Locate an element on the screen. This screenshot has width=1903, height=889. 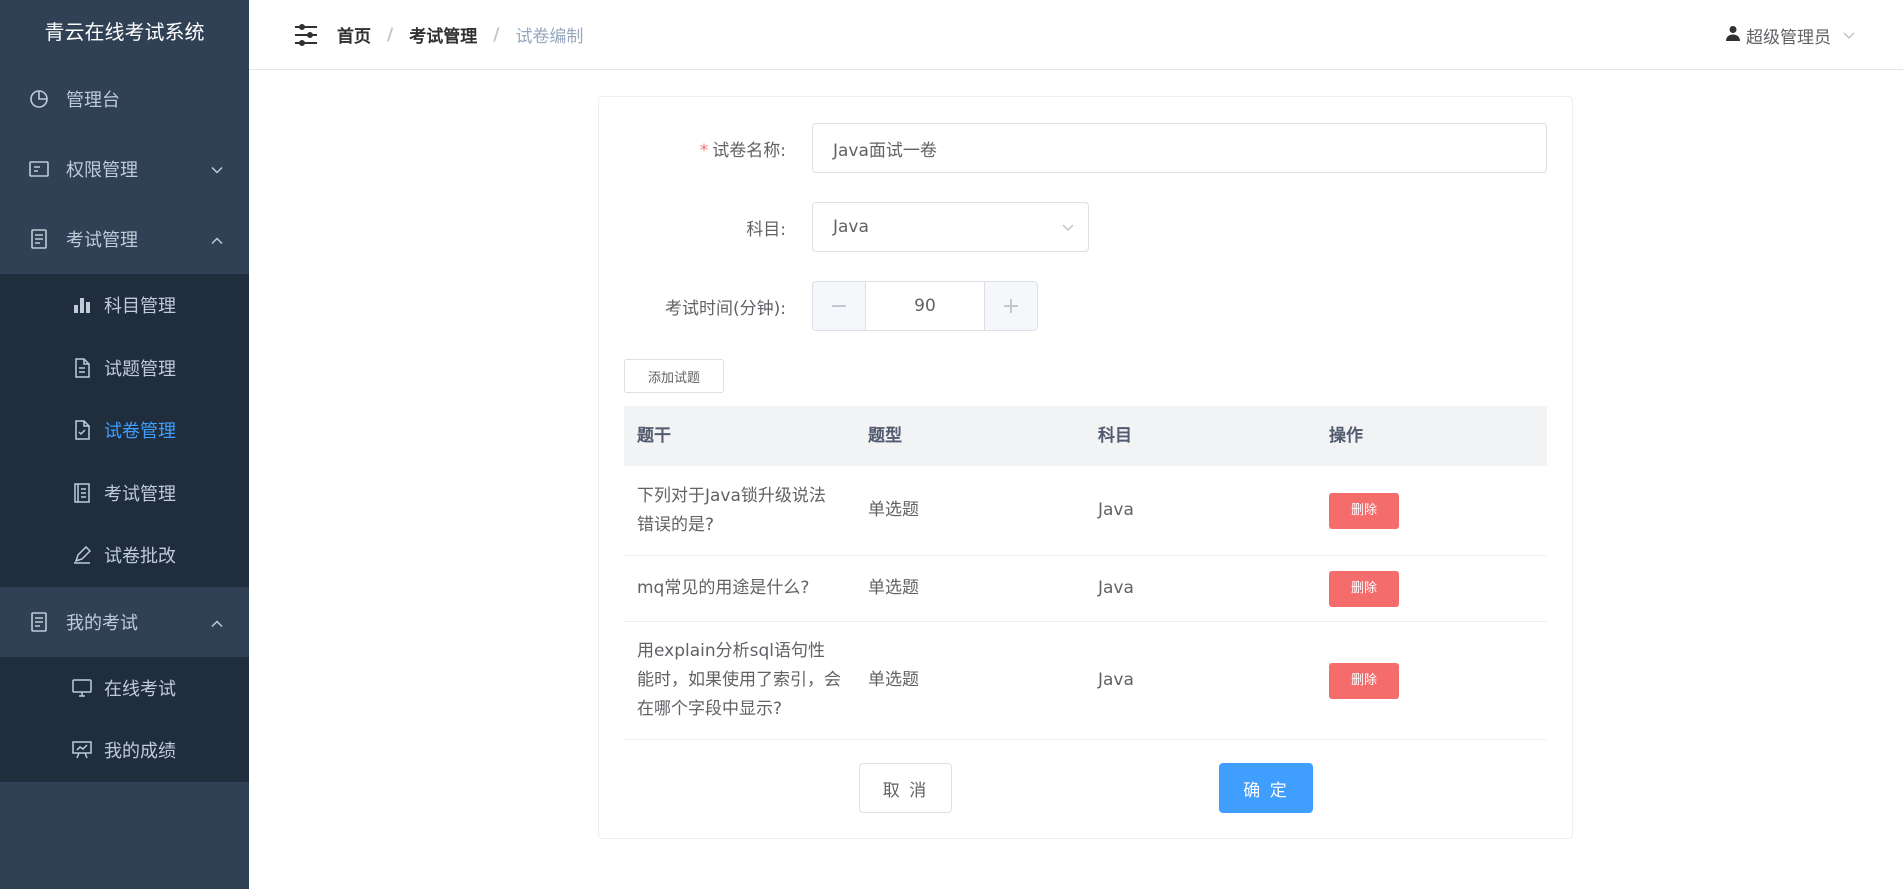
sidebar-item-questions: 试题管理 is located at coordinates (124, 368).